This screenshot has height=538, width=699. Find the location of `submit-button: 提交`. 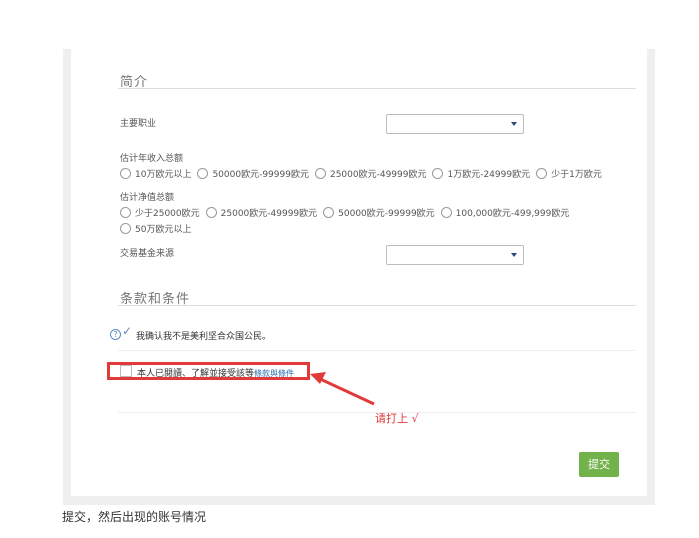

submit-button: 提交 is located at coordinates (599, 464).